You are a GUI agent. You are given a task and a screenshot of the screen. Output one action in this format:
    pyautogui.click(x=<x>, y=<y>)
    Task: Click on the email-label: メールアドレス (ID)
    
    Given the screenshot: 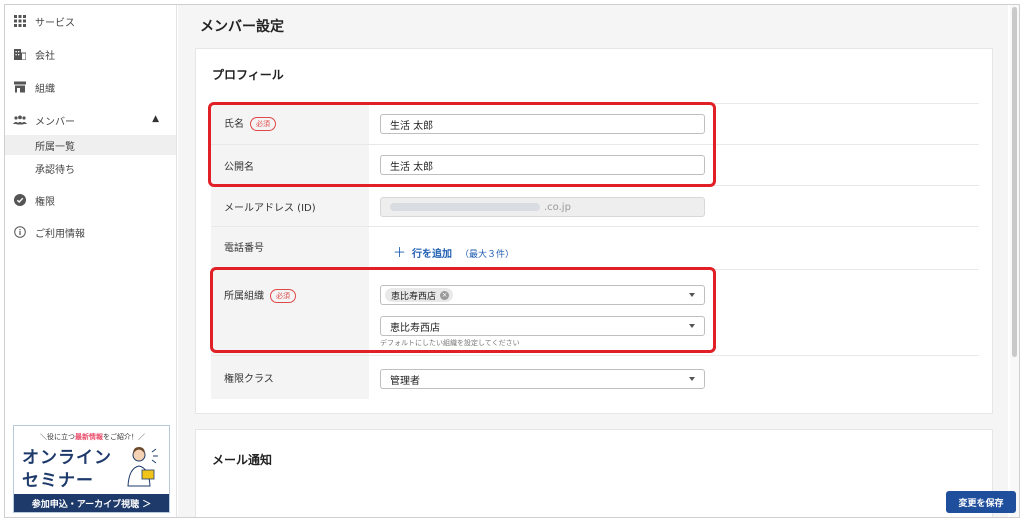 What is the action you would take?
    pyautogui.click(x=270, y=208)
    